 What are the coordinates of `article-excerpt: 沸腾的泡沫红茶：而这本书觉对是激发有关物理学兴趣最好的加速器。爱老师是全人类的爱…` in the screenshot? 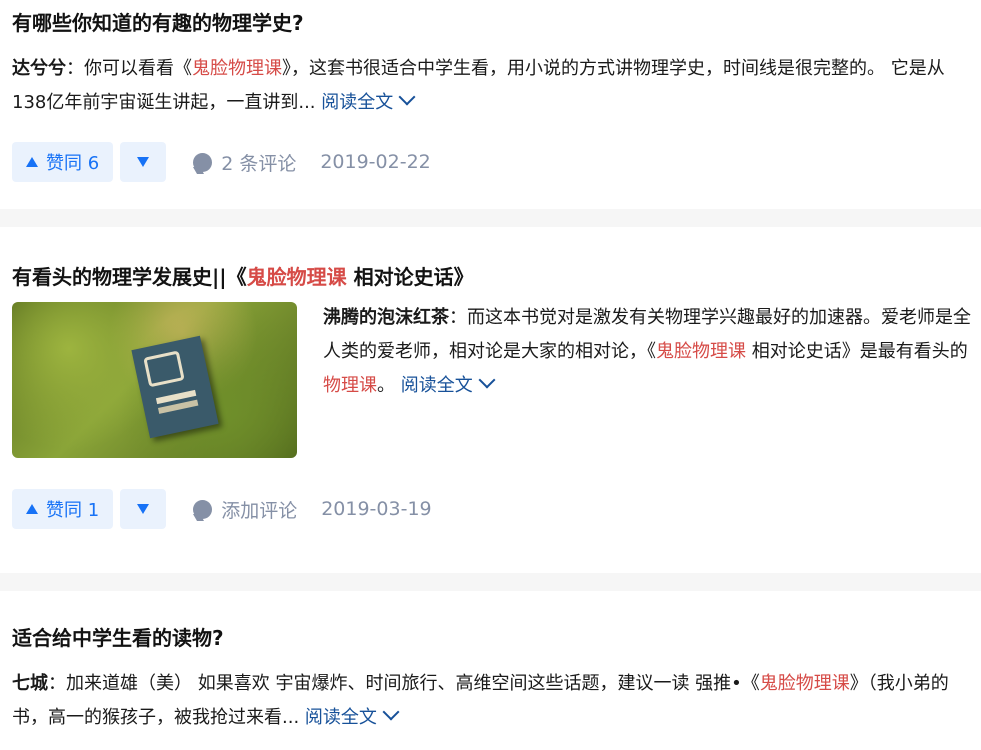 It's located at (652, 379).